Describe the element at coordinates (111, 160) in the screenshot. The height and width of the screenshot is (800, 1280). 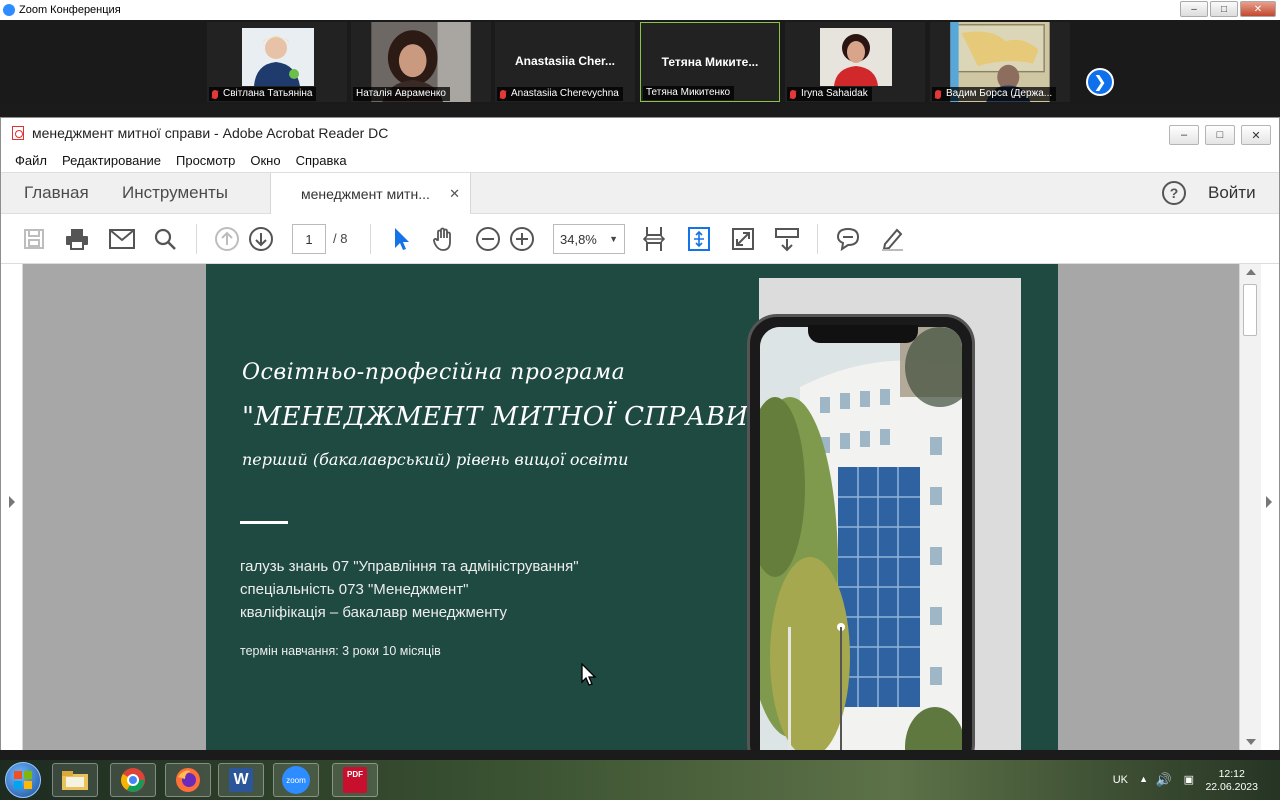
I see `menu-edit: Редактирование` at that location.